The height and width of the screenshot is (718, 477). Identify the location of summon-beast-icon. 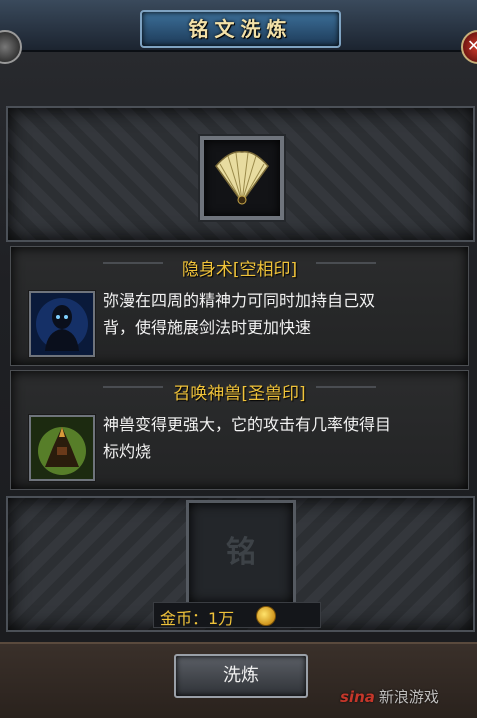
(62, 448).